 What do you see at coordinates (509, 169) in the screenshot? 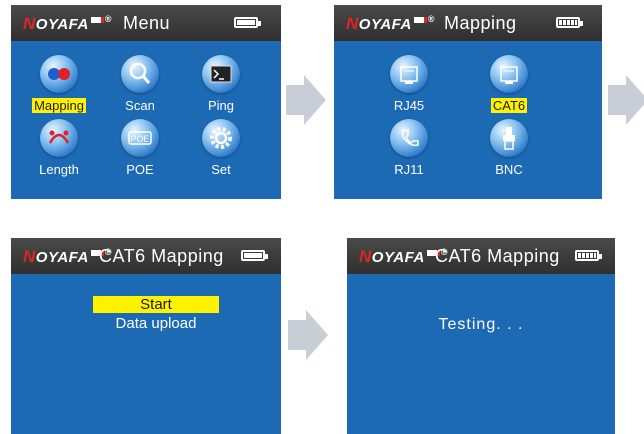
I see `menu-label: BNC` at bounding box center [509, 169].